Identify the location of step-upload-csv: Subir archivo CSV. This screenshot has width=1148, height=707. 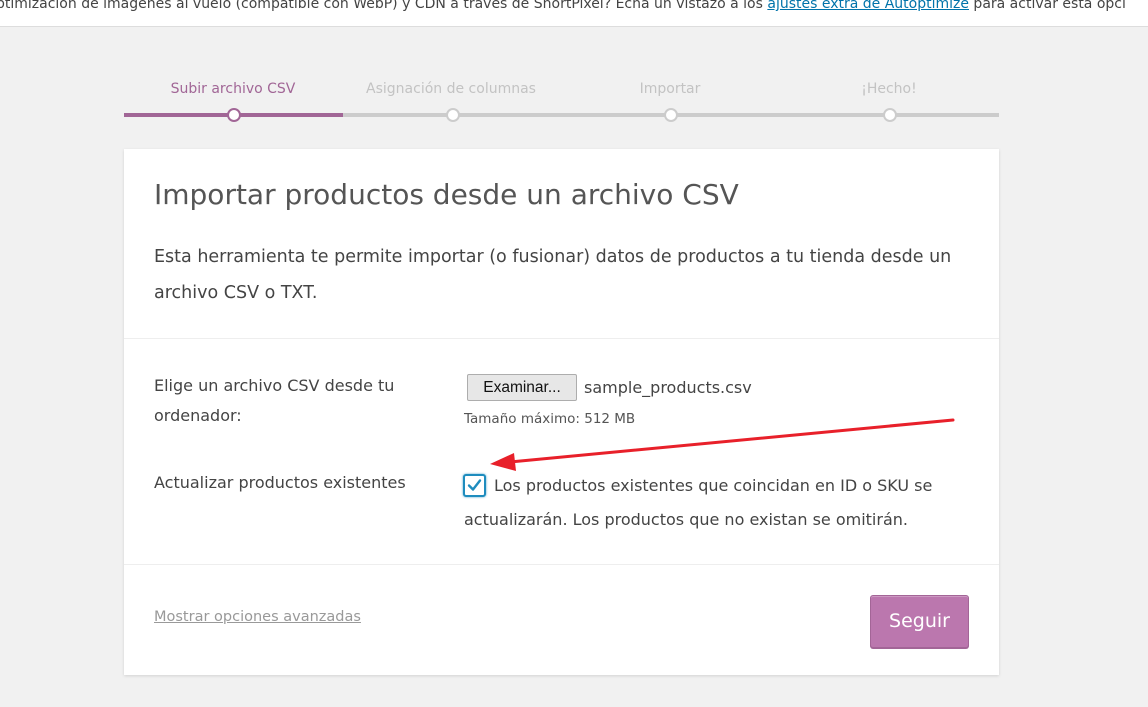
(233, 89).